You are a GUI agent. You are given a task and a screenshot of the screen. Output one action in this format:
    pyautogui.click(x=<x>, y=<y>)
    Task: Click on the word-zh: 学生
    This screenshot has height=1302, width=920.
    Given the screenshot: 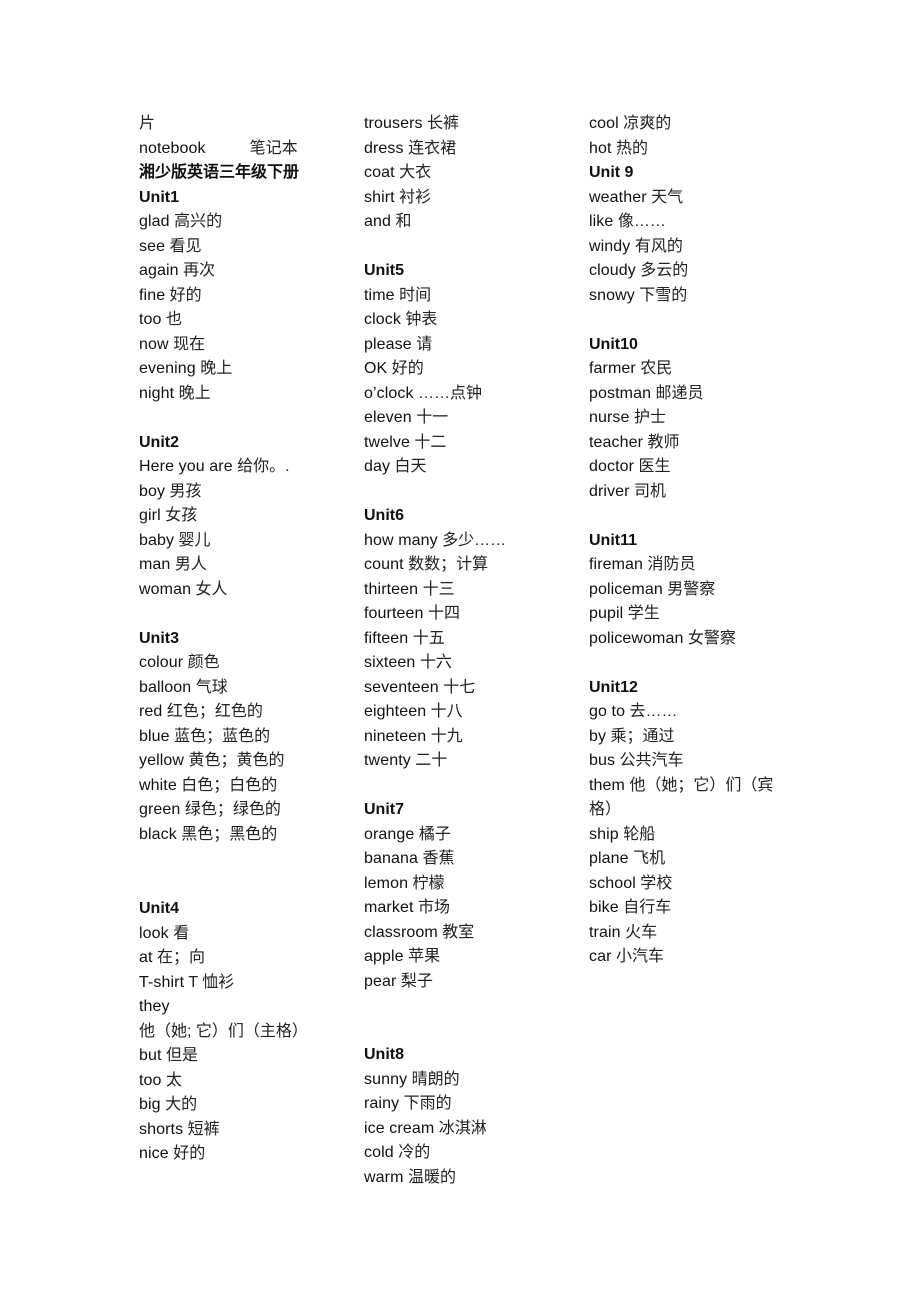 What is the action you would take?
    pyautogui.click(x=641, y=613)
    